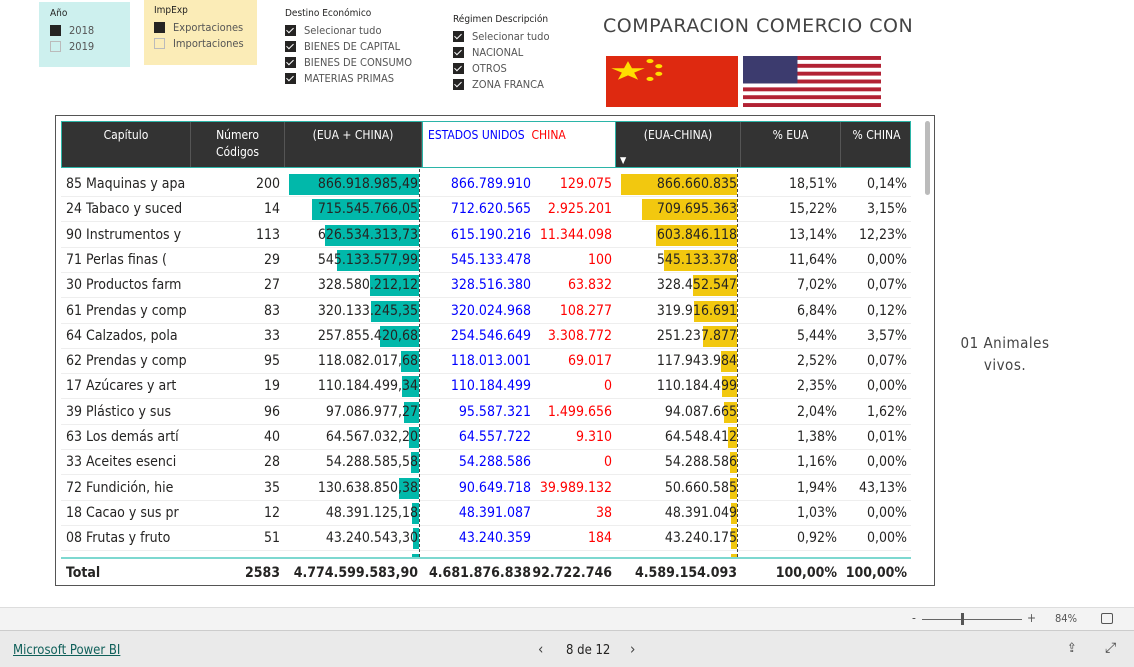 The image size is (1134, 667). I want to click on regimen-option: NACIONAL, so click(501, 52).